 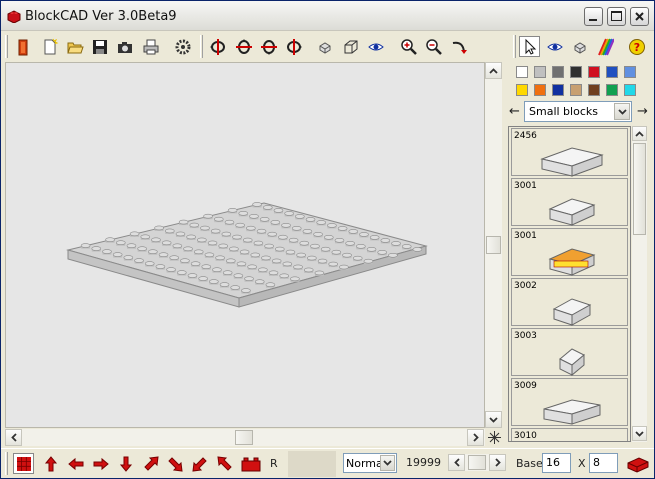 What do you see at coordinates (639, 189) in the screenshot?
I see `parts-scroll-thumb` at bounding box center [639, 189].